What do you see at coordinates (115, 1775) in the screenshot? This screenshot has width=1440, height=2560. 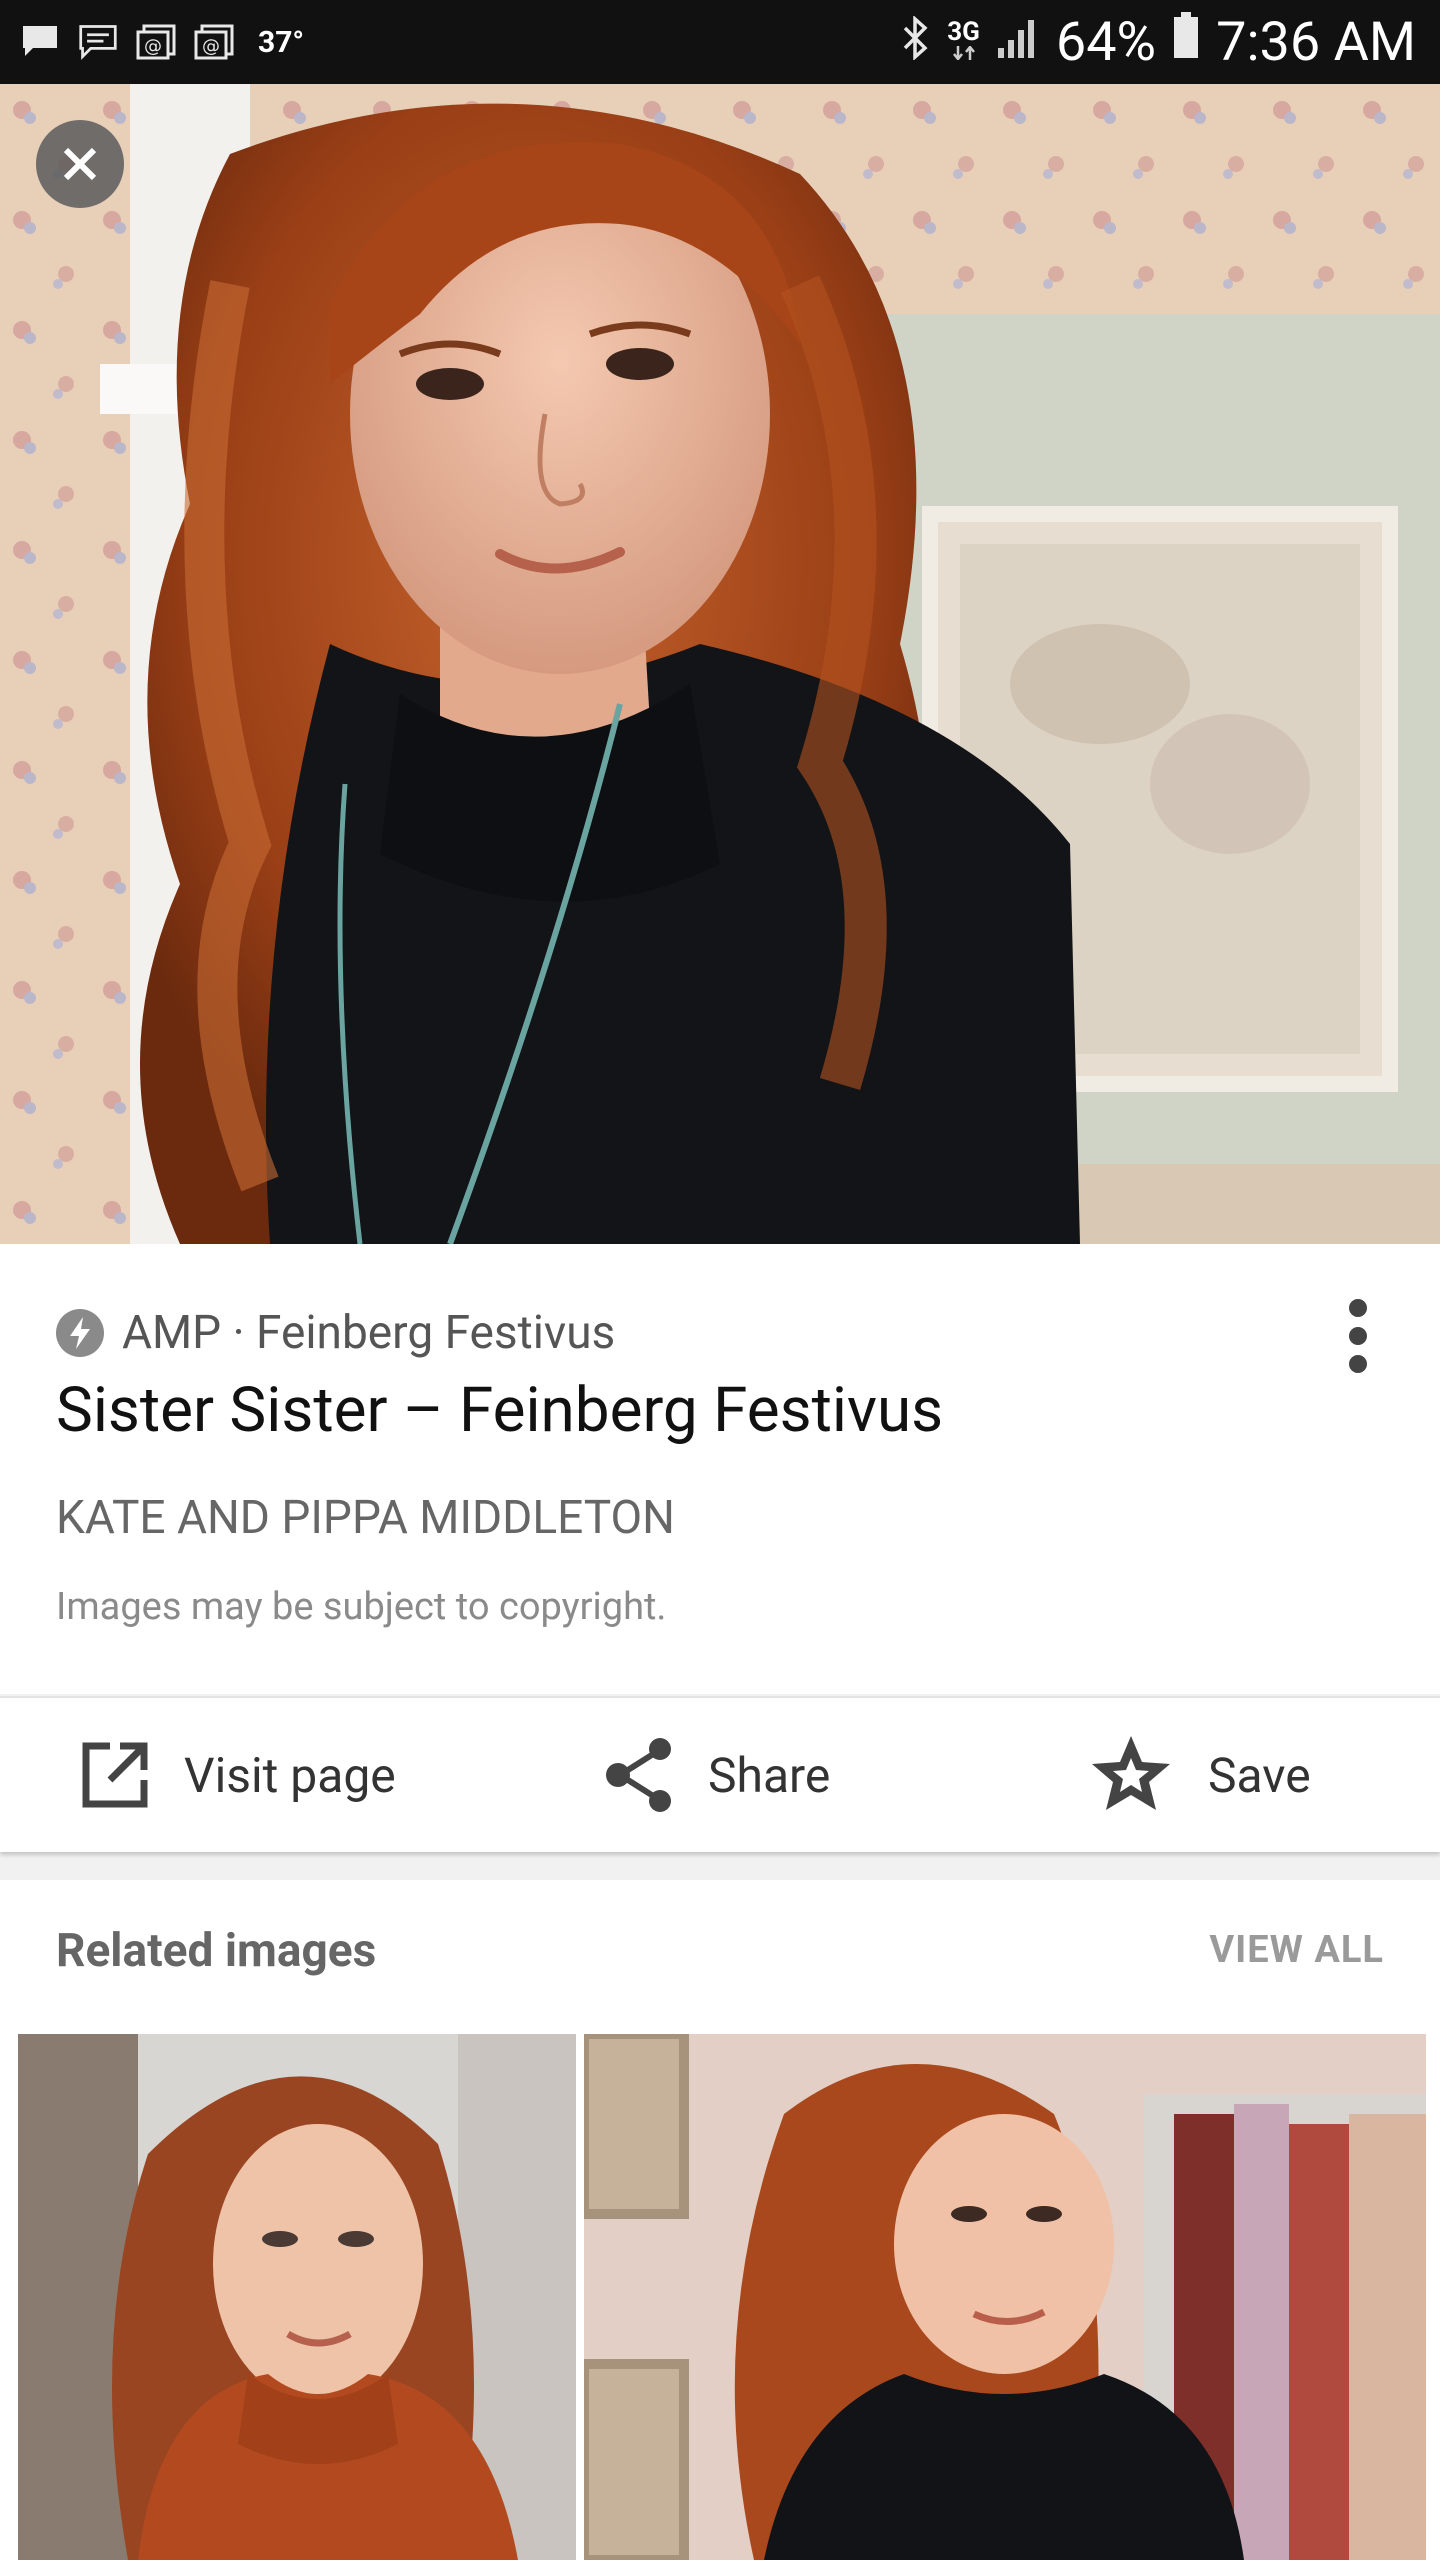 I see `open-in-new-icon` at bounding box center [115, 1775].